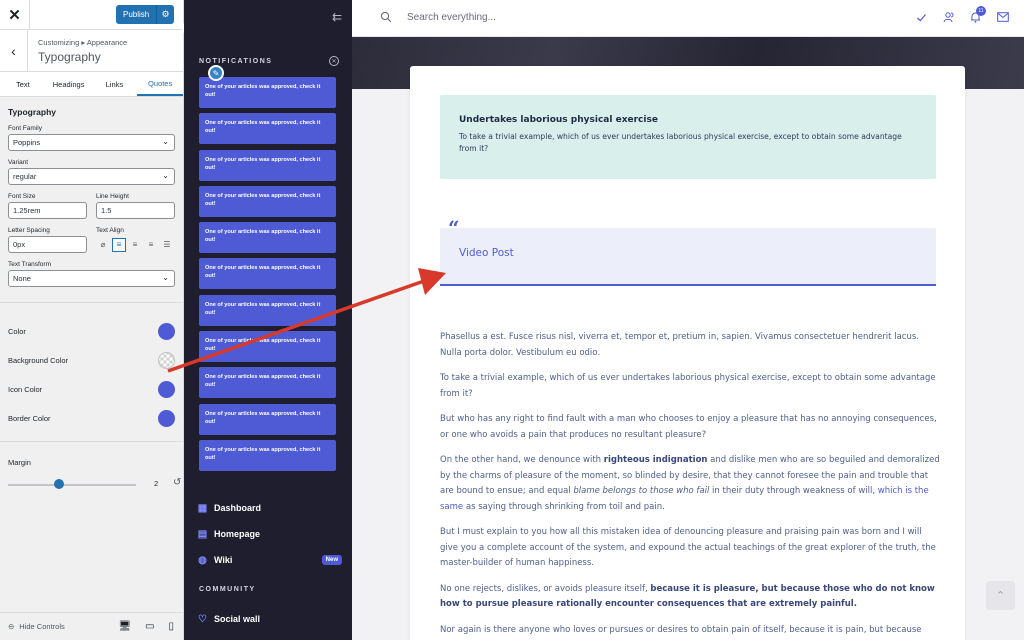 The width and height of the screenshot is (1024, 640). Describe the element at coordinates (47, 244) in the screenshot. I see `letter-spacing-input: 0px` at that location.